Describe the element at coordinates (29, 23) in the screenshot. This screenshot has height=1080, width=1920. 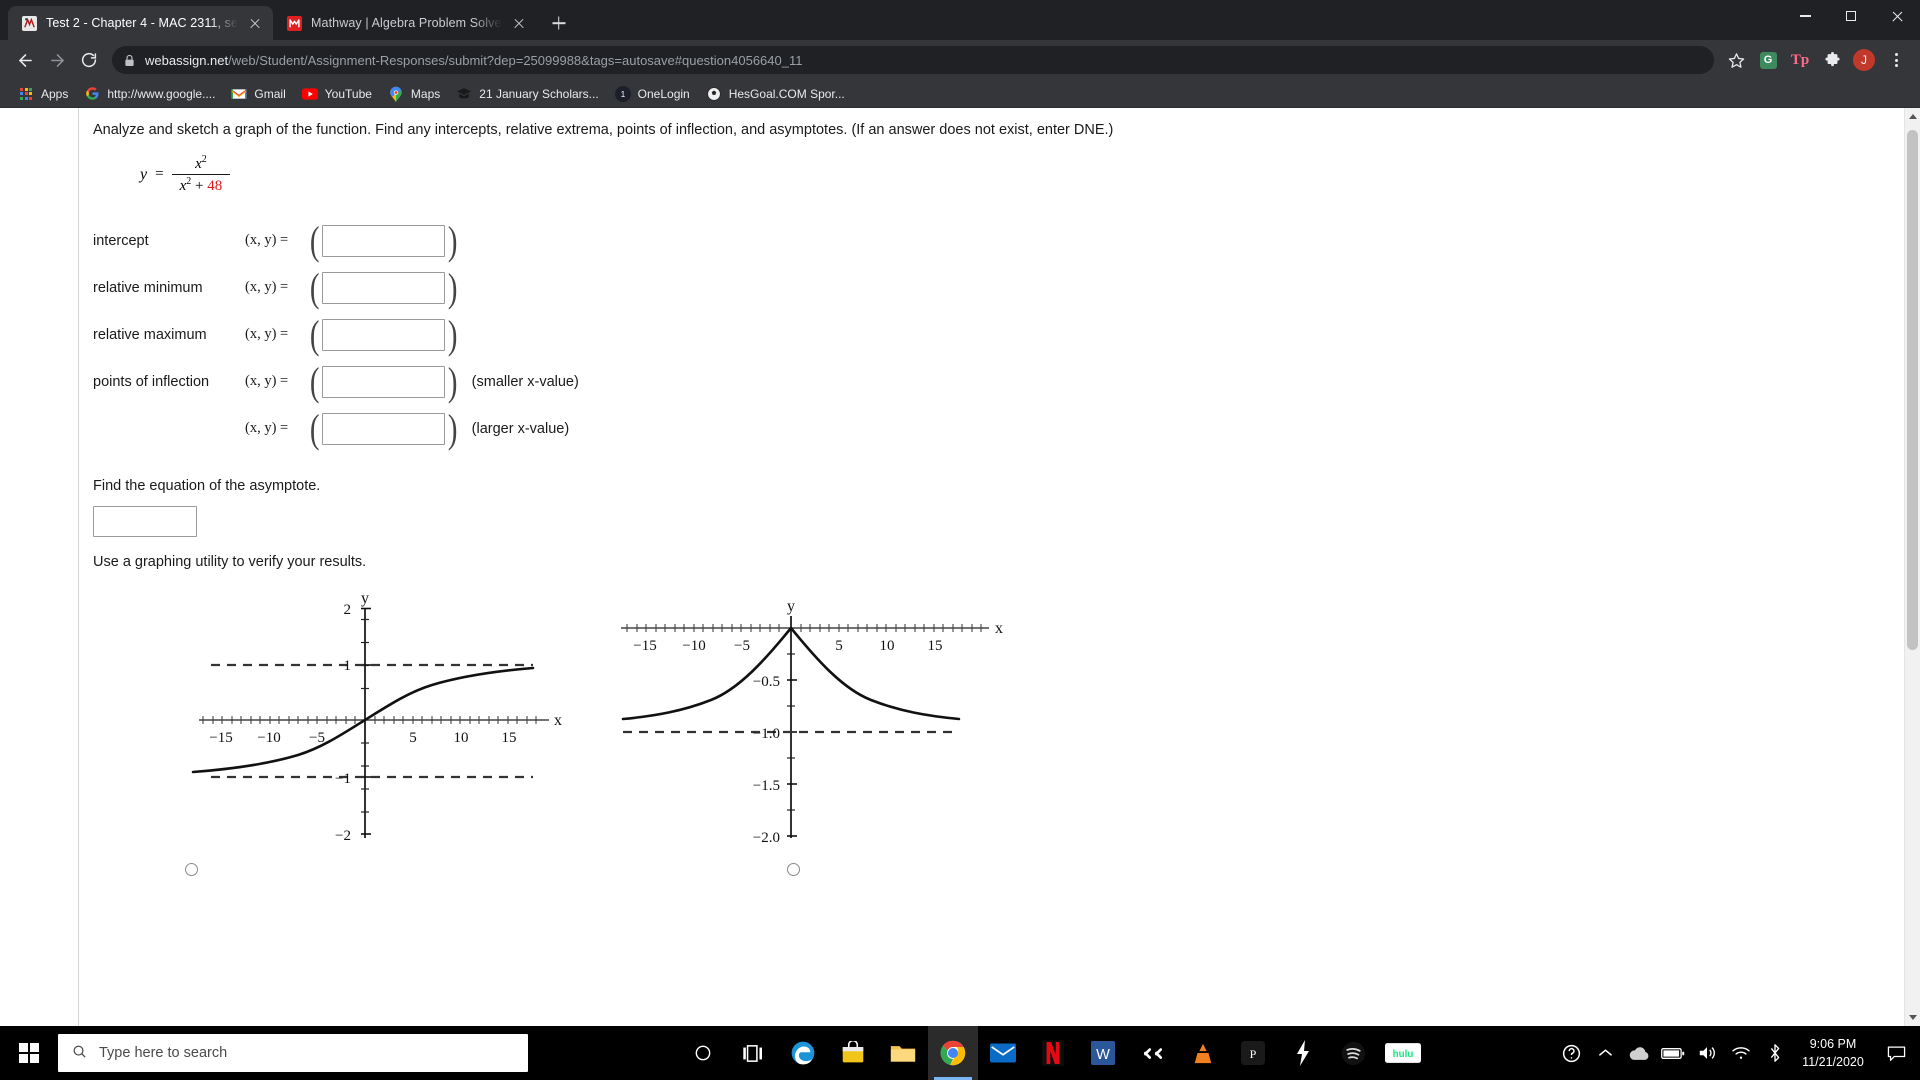
I see `webassign-favicon-icon` at that location.